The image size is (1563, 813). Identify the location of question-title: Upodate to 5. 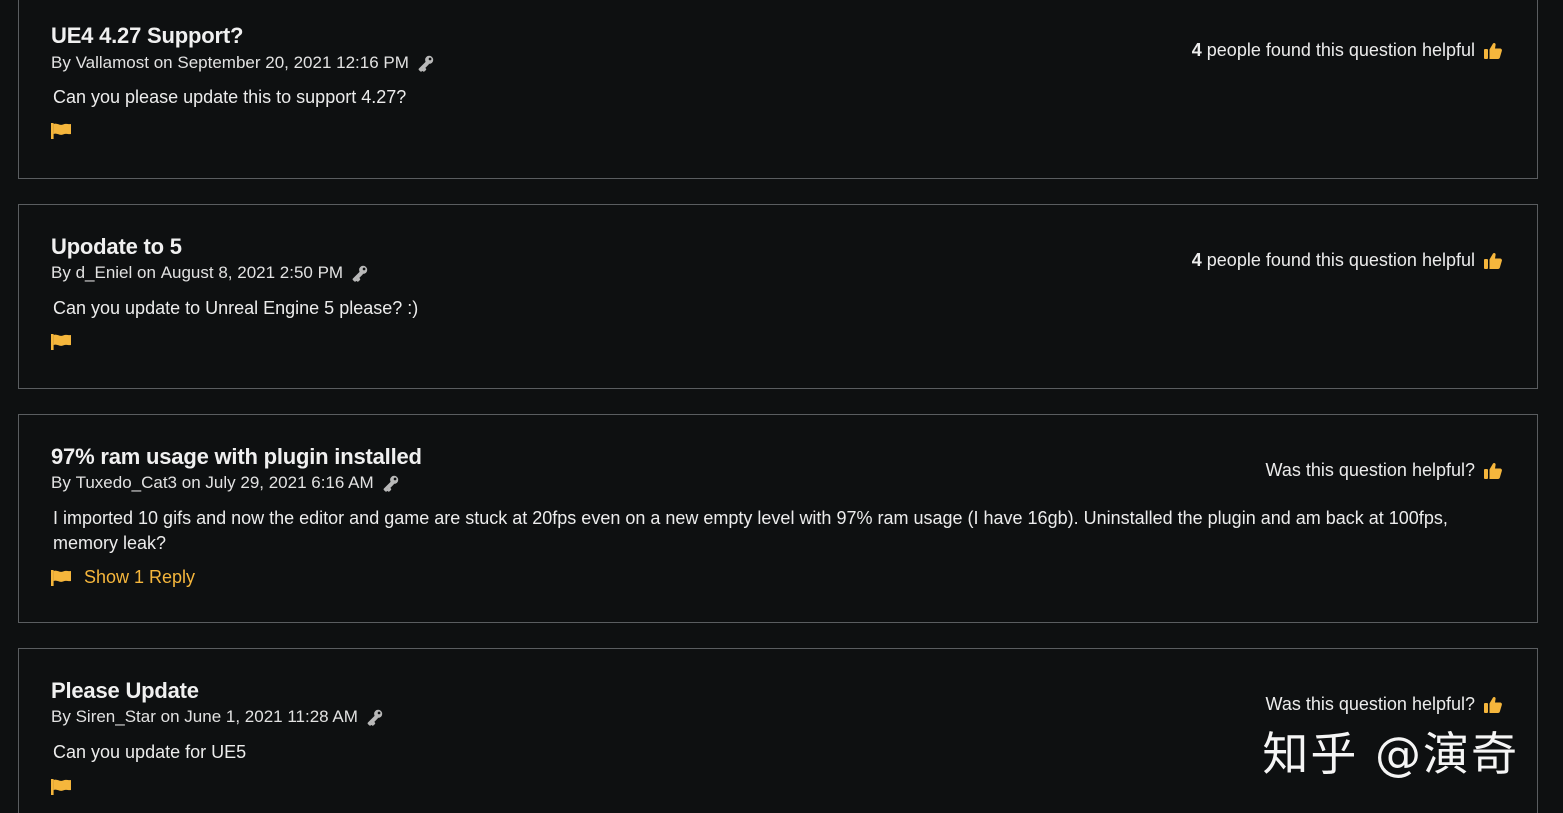
(116, 246).